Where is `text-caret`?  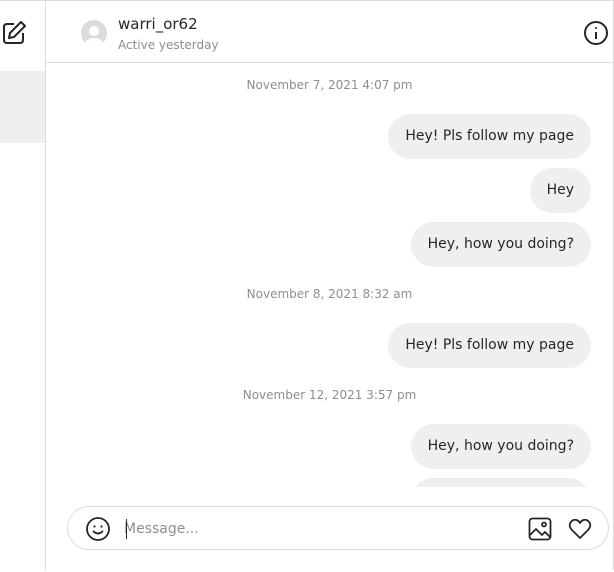
text-caret is located at coordinates (126, 529).